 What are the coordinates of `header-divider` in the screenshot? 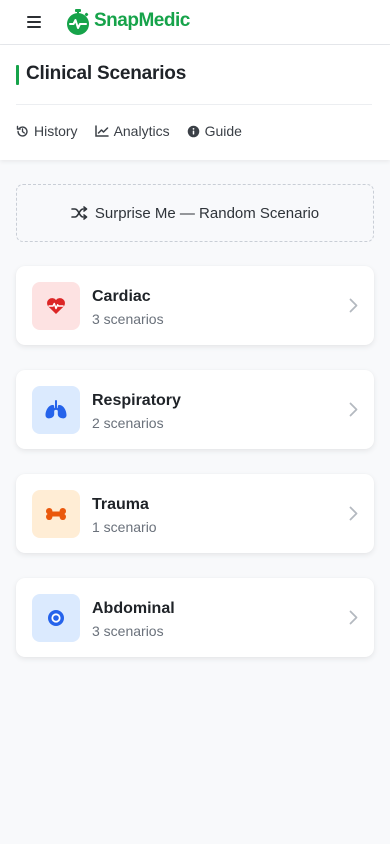 It's located at (194, 104).